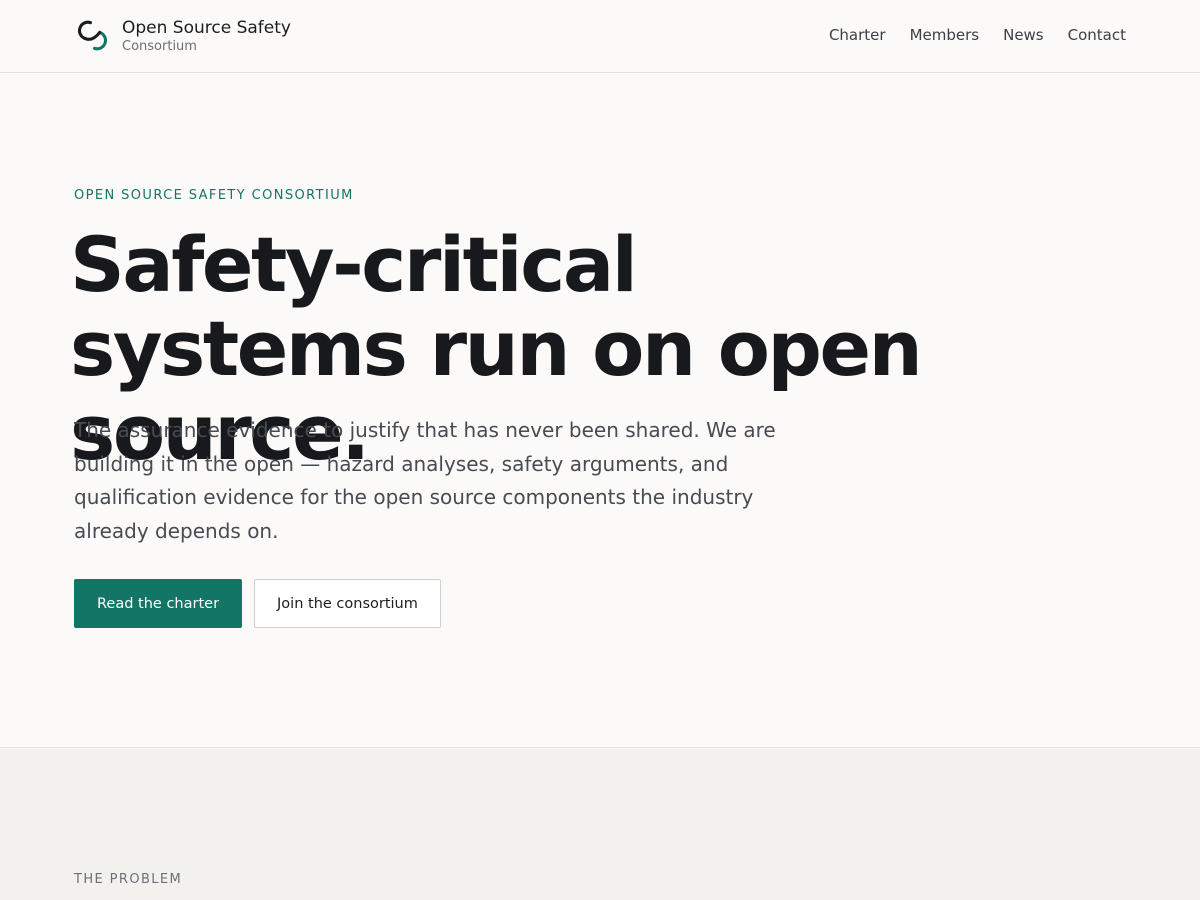  I want to click on main-nav: Charter Members News Contact, so click(977, 35).